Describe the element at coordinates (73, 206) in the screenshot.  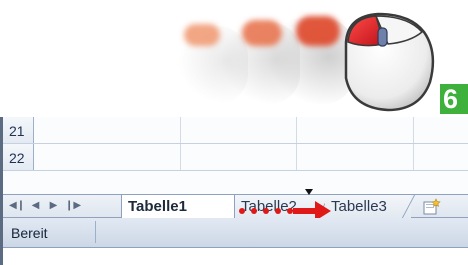
I see `nav-last-icon: ❙▶` at that location.